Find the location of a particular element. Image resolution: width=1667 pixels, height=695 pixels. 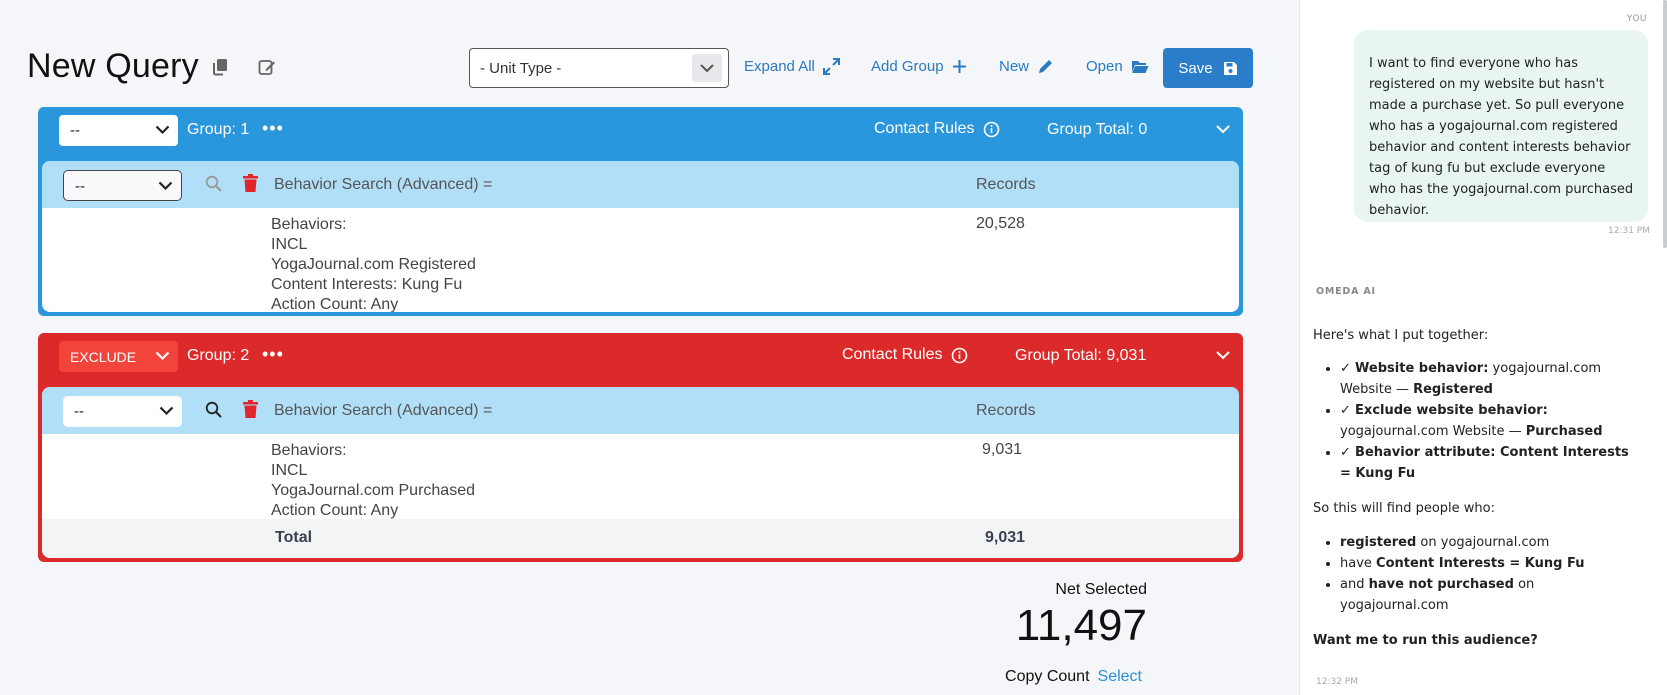

detail-line: YogaJournal.com Purchased is located at coordinates (373, 490).